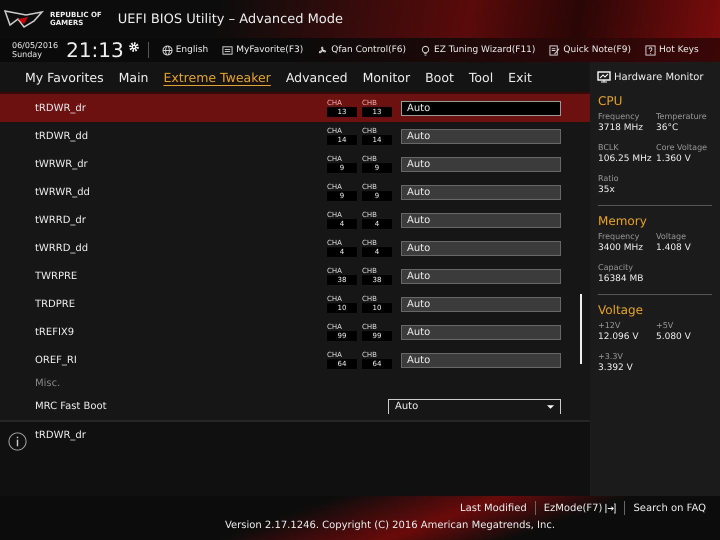 The image size is (720, 540). I want to click on setting-name: tRDWR_dr, so click(61, 108).